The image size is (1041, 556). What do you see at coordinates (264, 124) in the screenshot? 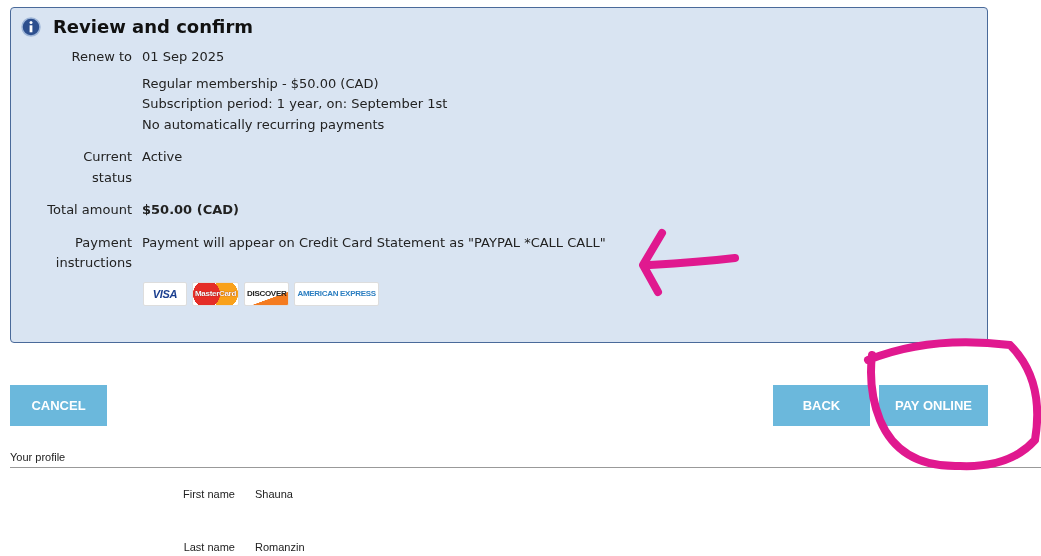
I see `field-note: No automatically recurring payments` at bounding box center [264, 124].